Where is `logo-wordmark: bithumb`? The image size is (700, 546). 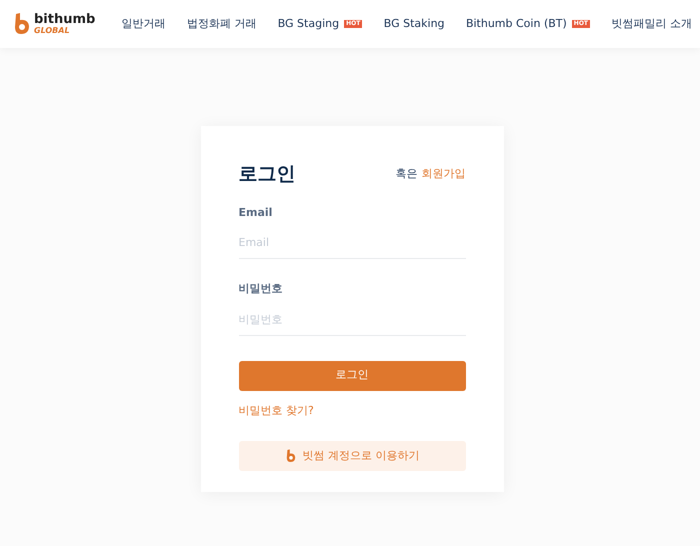
logo-wordmark: bithumb is located at coordinates (65, 19).